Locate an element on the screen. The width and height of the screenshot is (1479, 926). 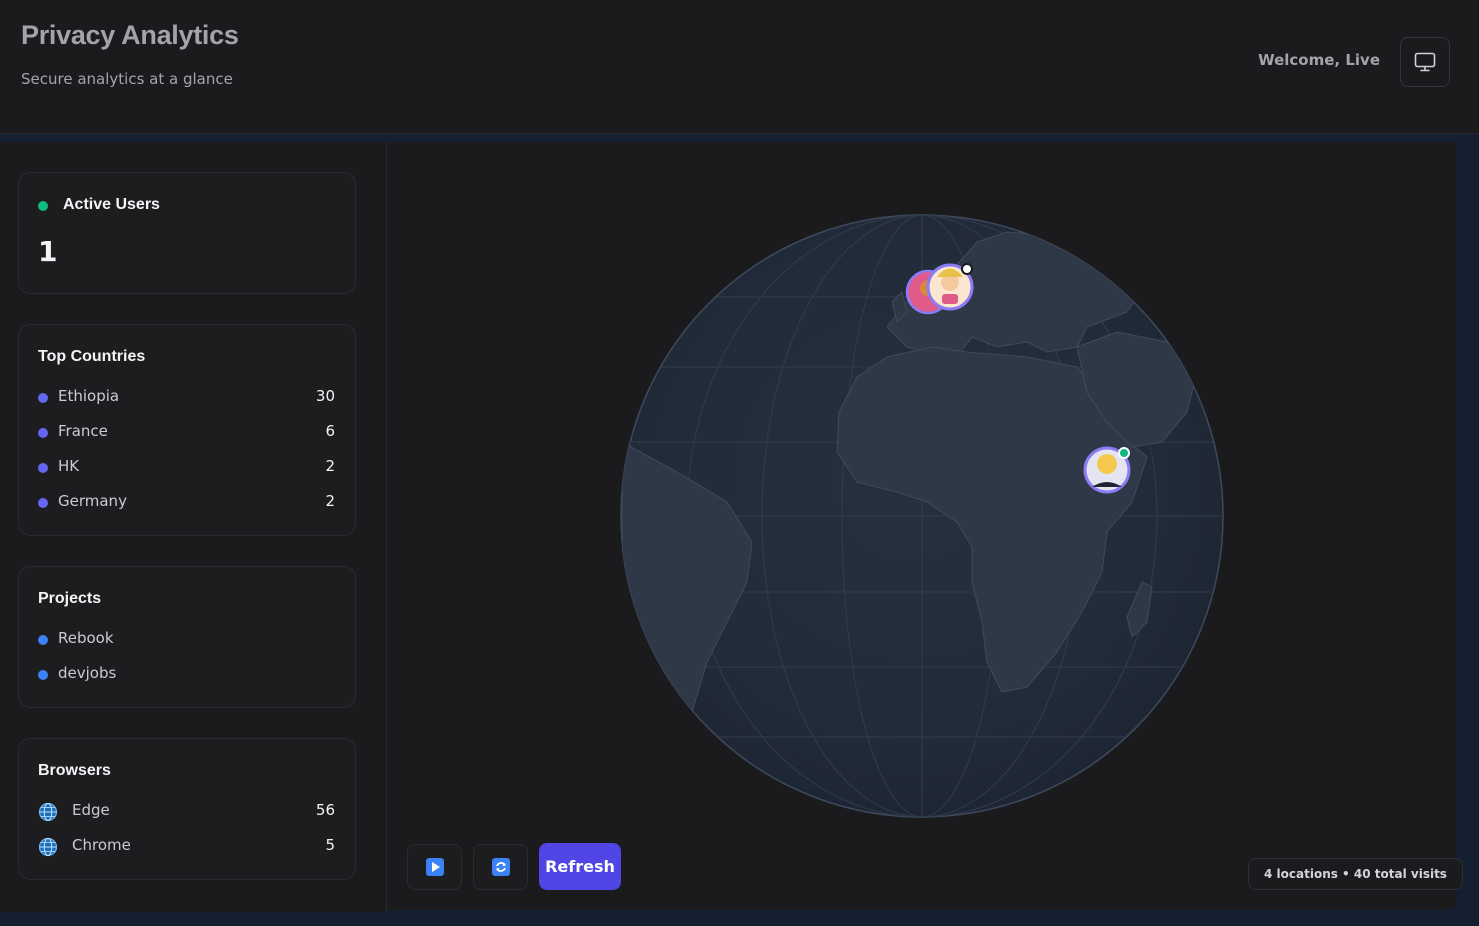
browser-row: Edge 56 is located at coordinates (186, 812).